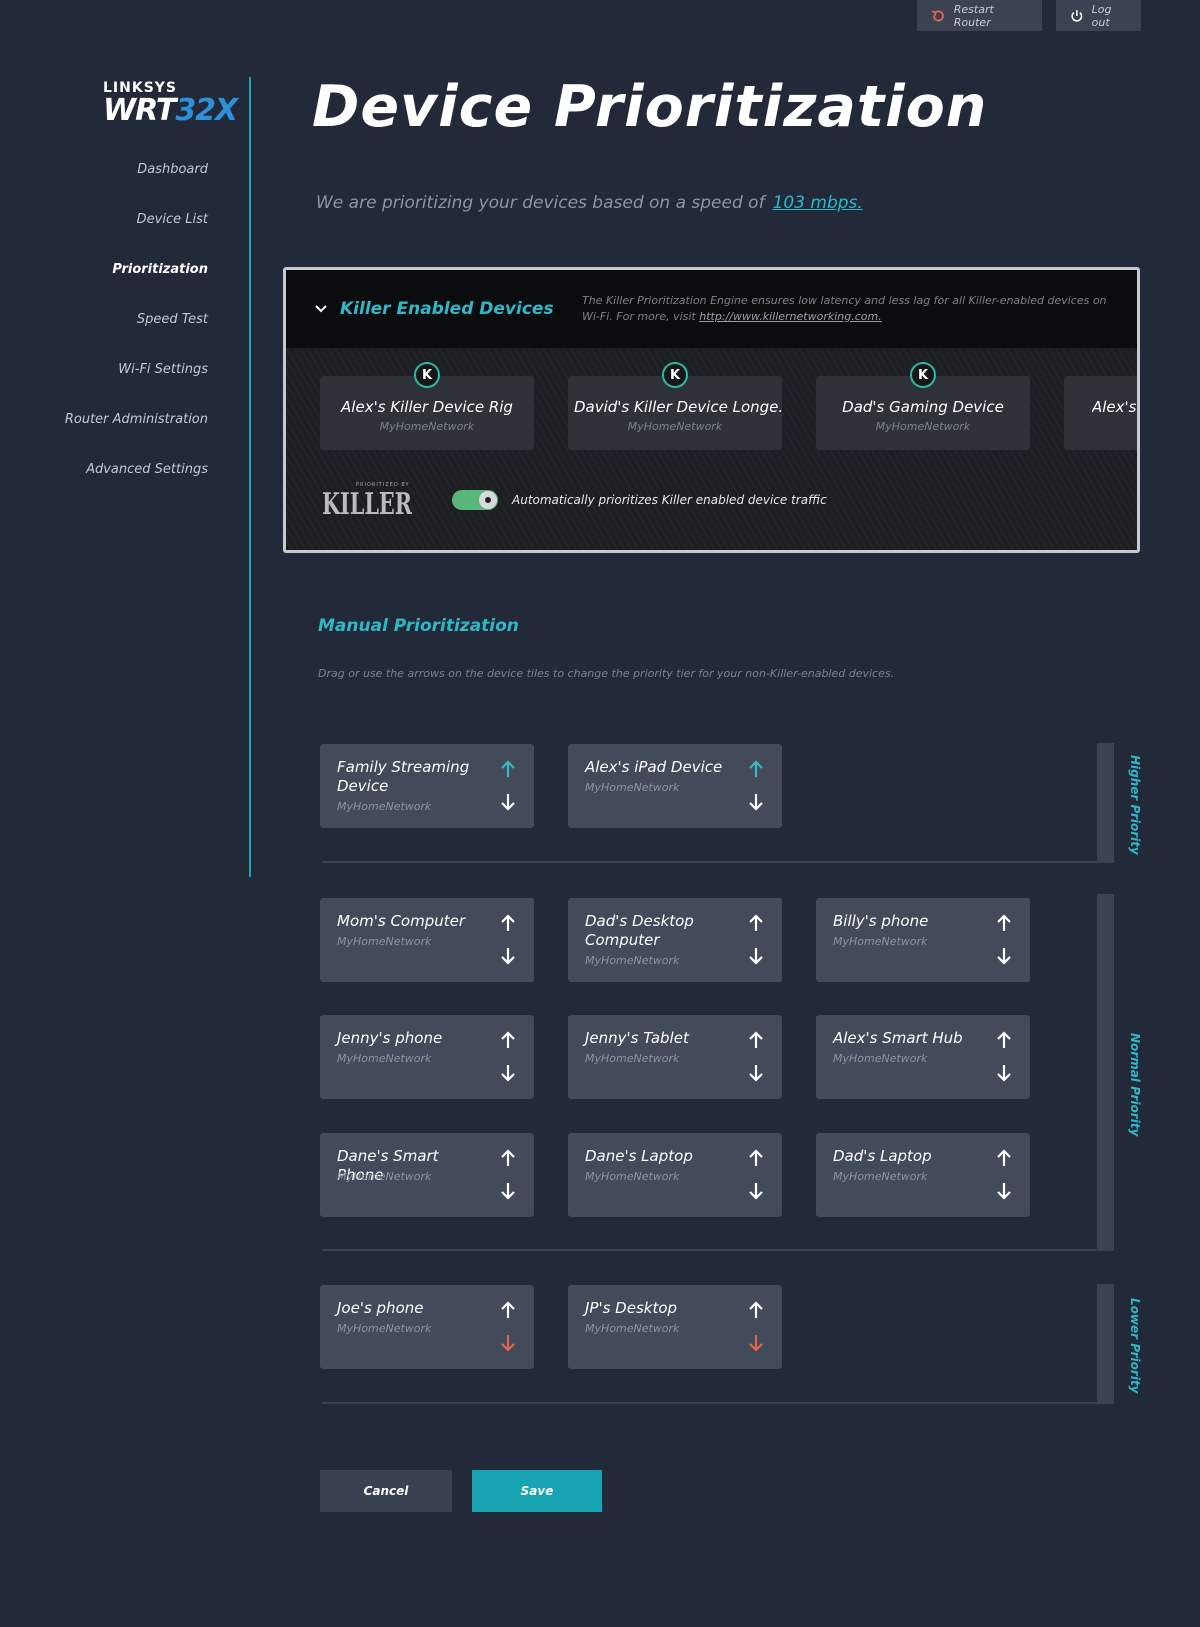 The width and height of the screenshot is (1200, 1627). I want to click on device-name: Alex's Killer Device Rig, so click(427, 407).